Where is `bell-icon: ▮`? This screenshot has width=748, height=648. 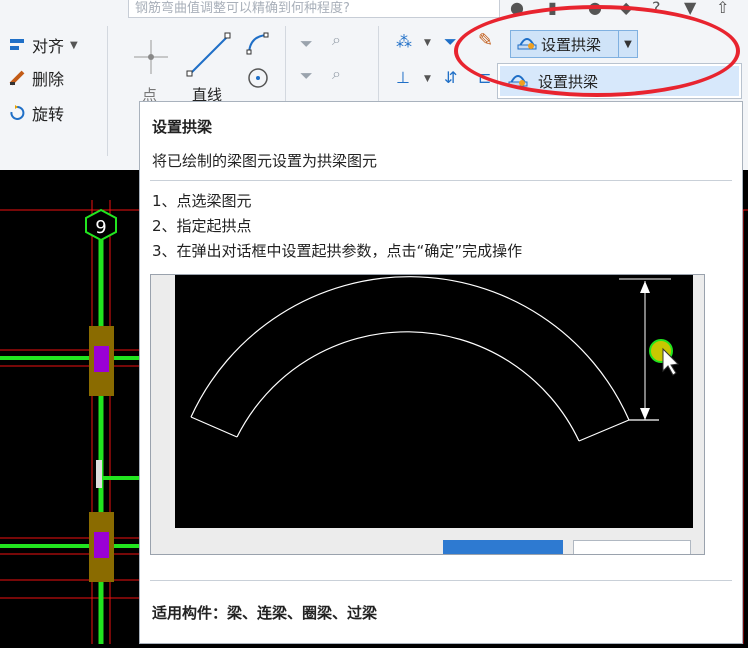 bell-icon: ▮ is located at coordinates (552, 8).